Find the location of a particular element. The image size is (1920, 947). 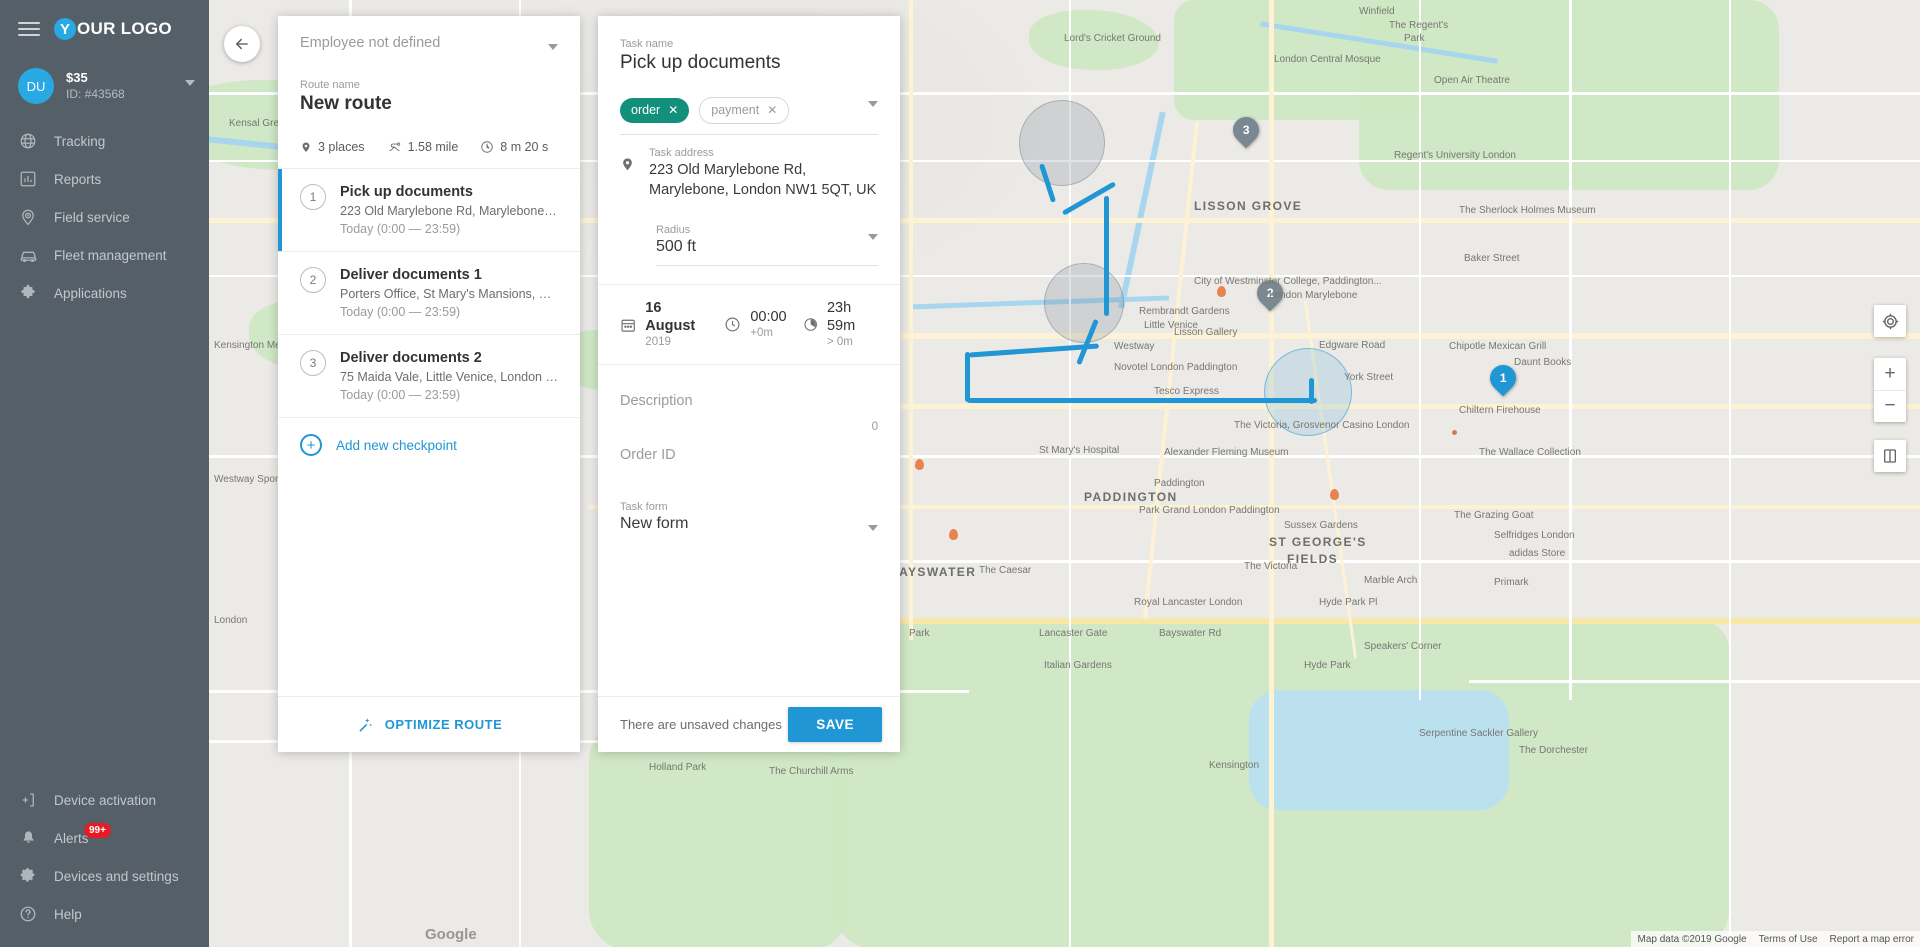

tag-payment: payment ✕ is located at coordinates (744, 110).